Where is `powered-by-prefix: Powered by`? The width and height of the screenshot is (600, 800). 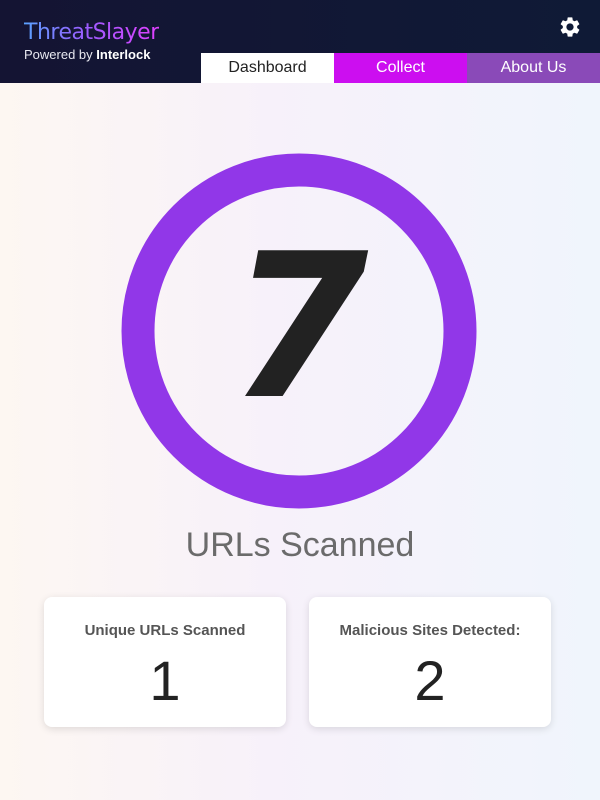
powered-by-prefix: Powered by is located at coordinates (60, 54).